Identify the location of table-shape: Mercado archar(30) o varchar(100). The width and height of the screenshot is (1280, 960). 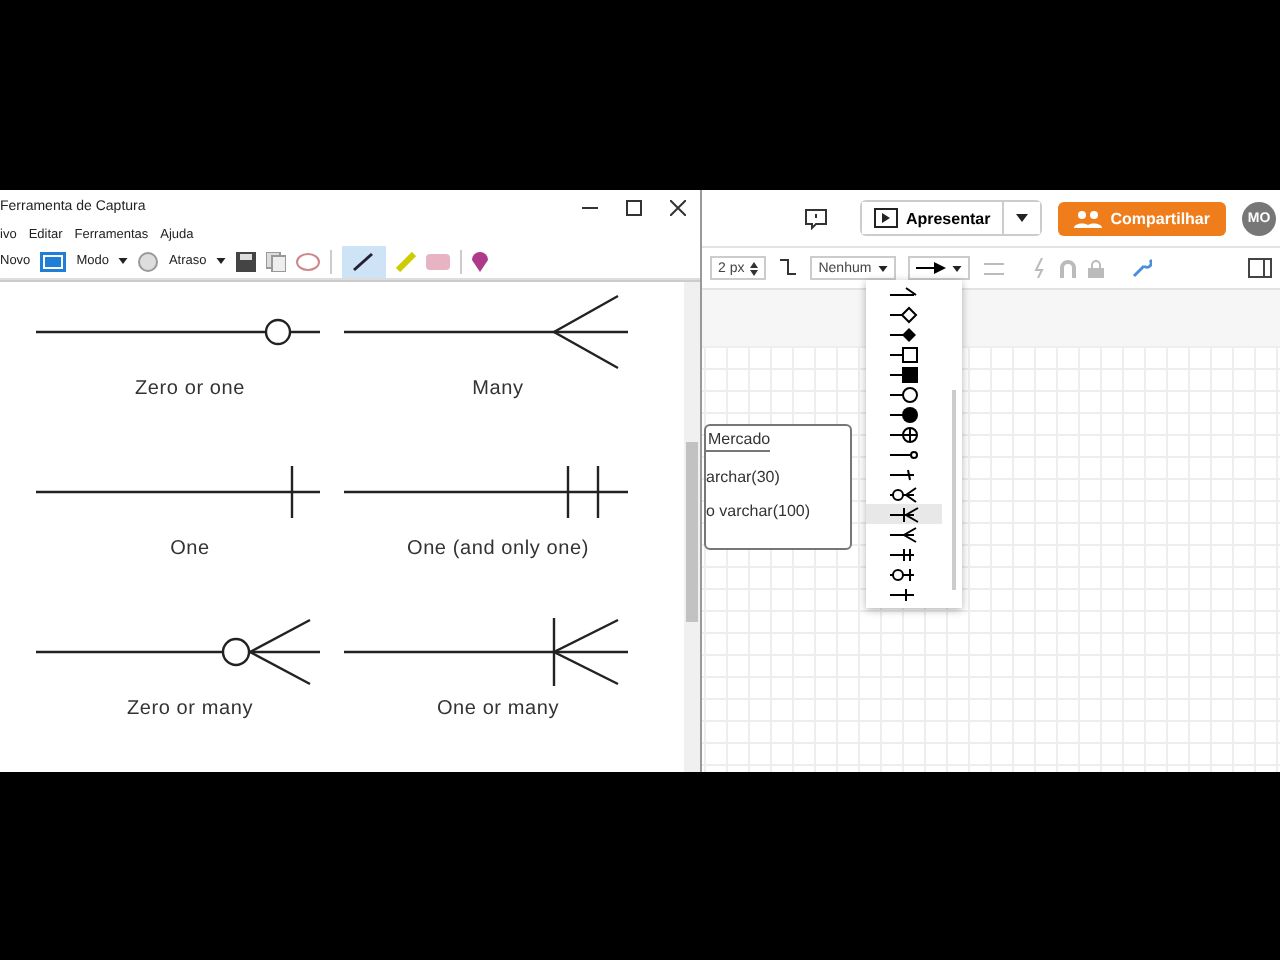
(778, 487).